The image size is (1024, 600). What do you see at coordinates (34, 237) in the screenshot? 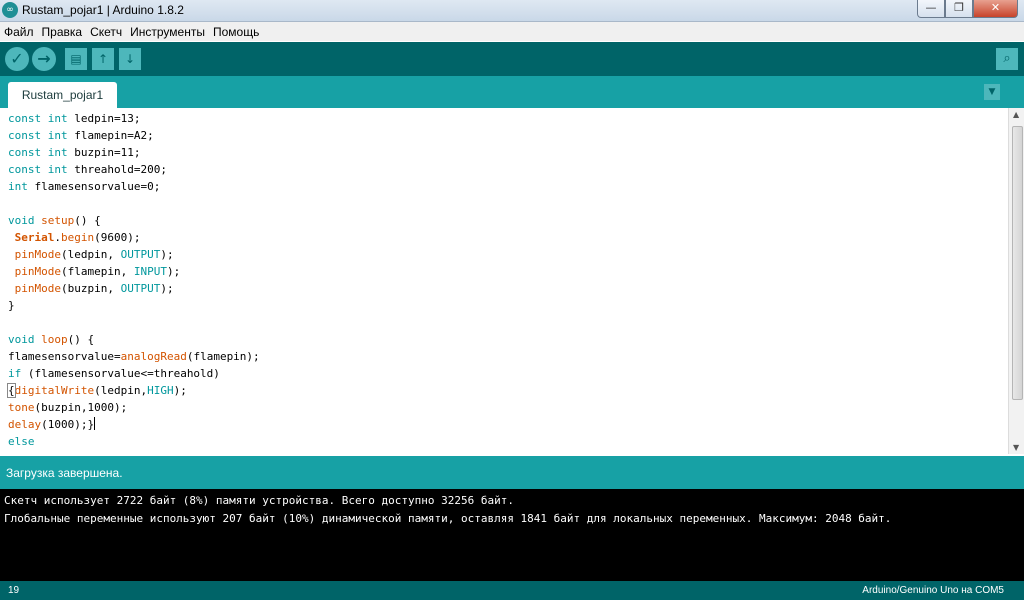
I see `code-token: Serial` at bounding box center [34, 237].